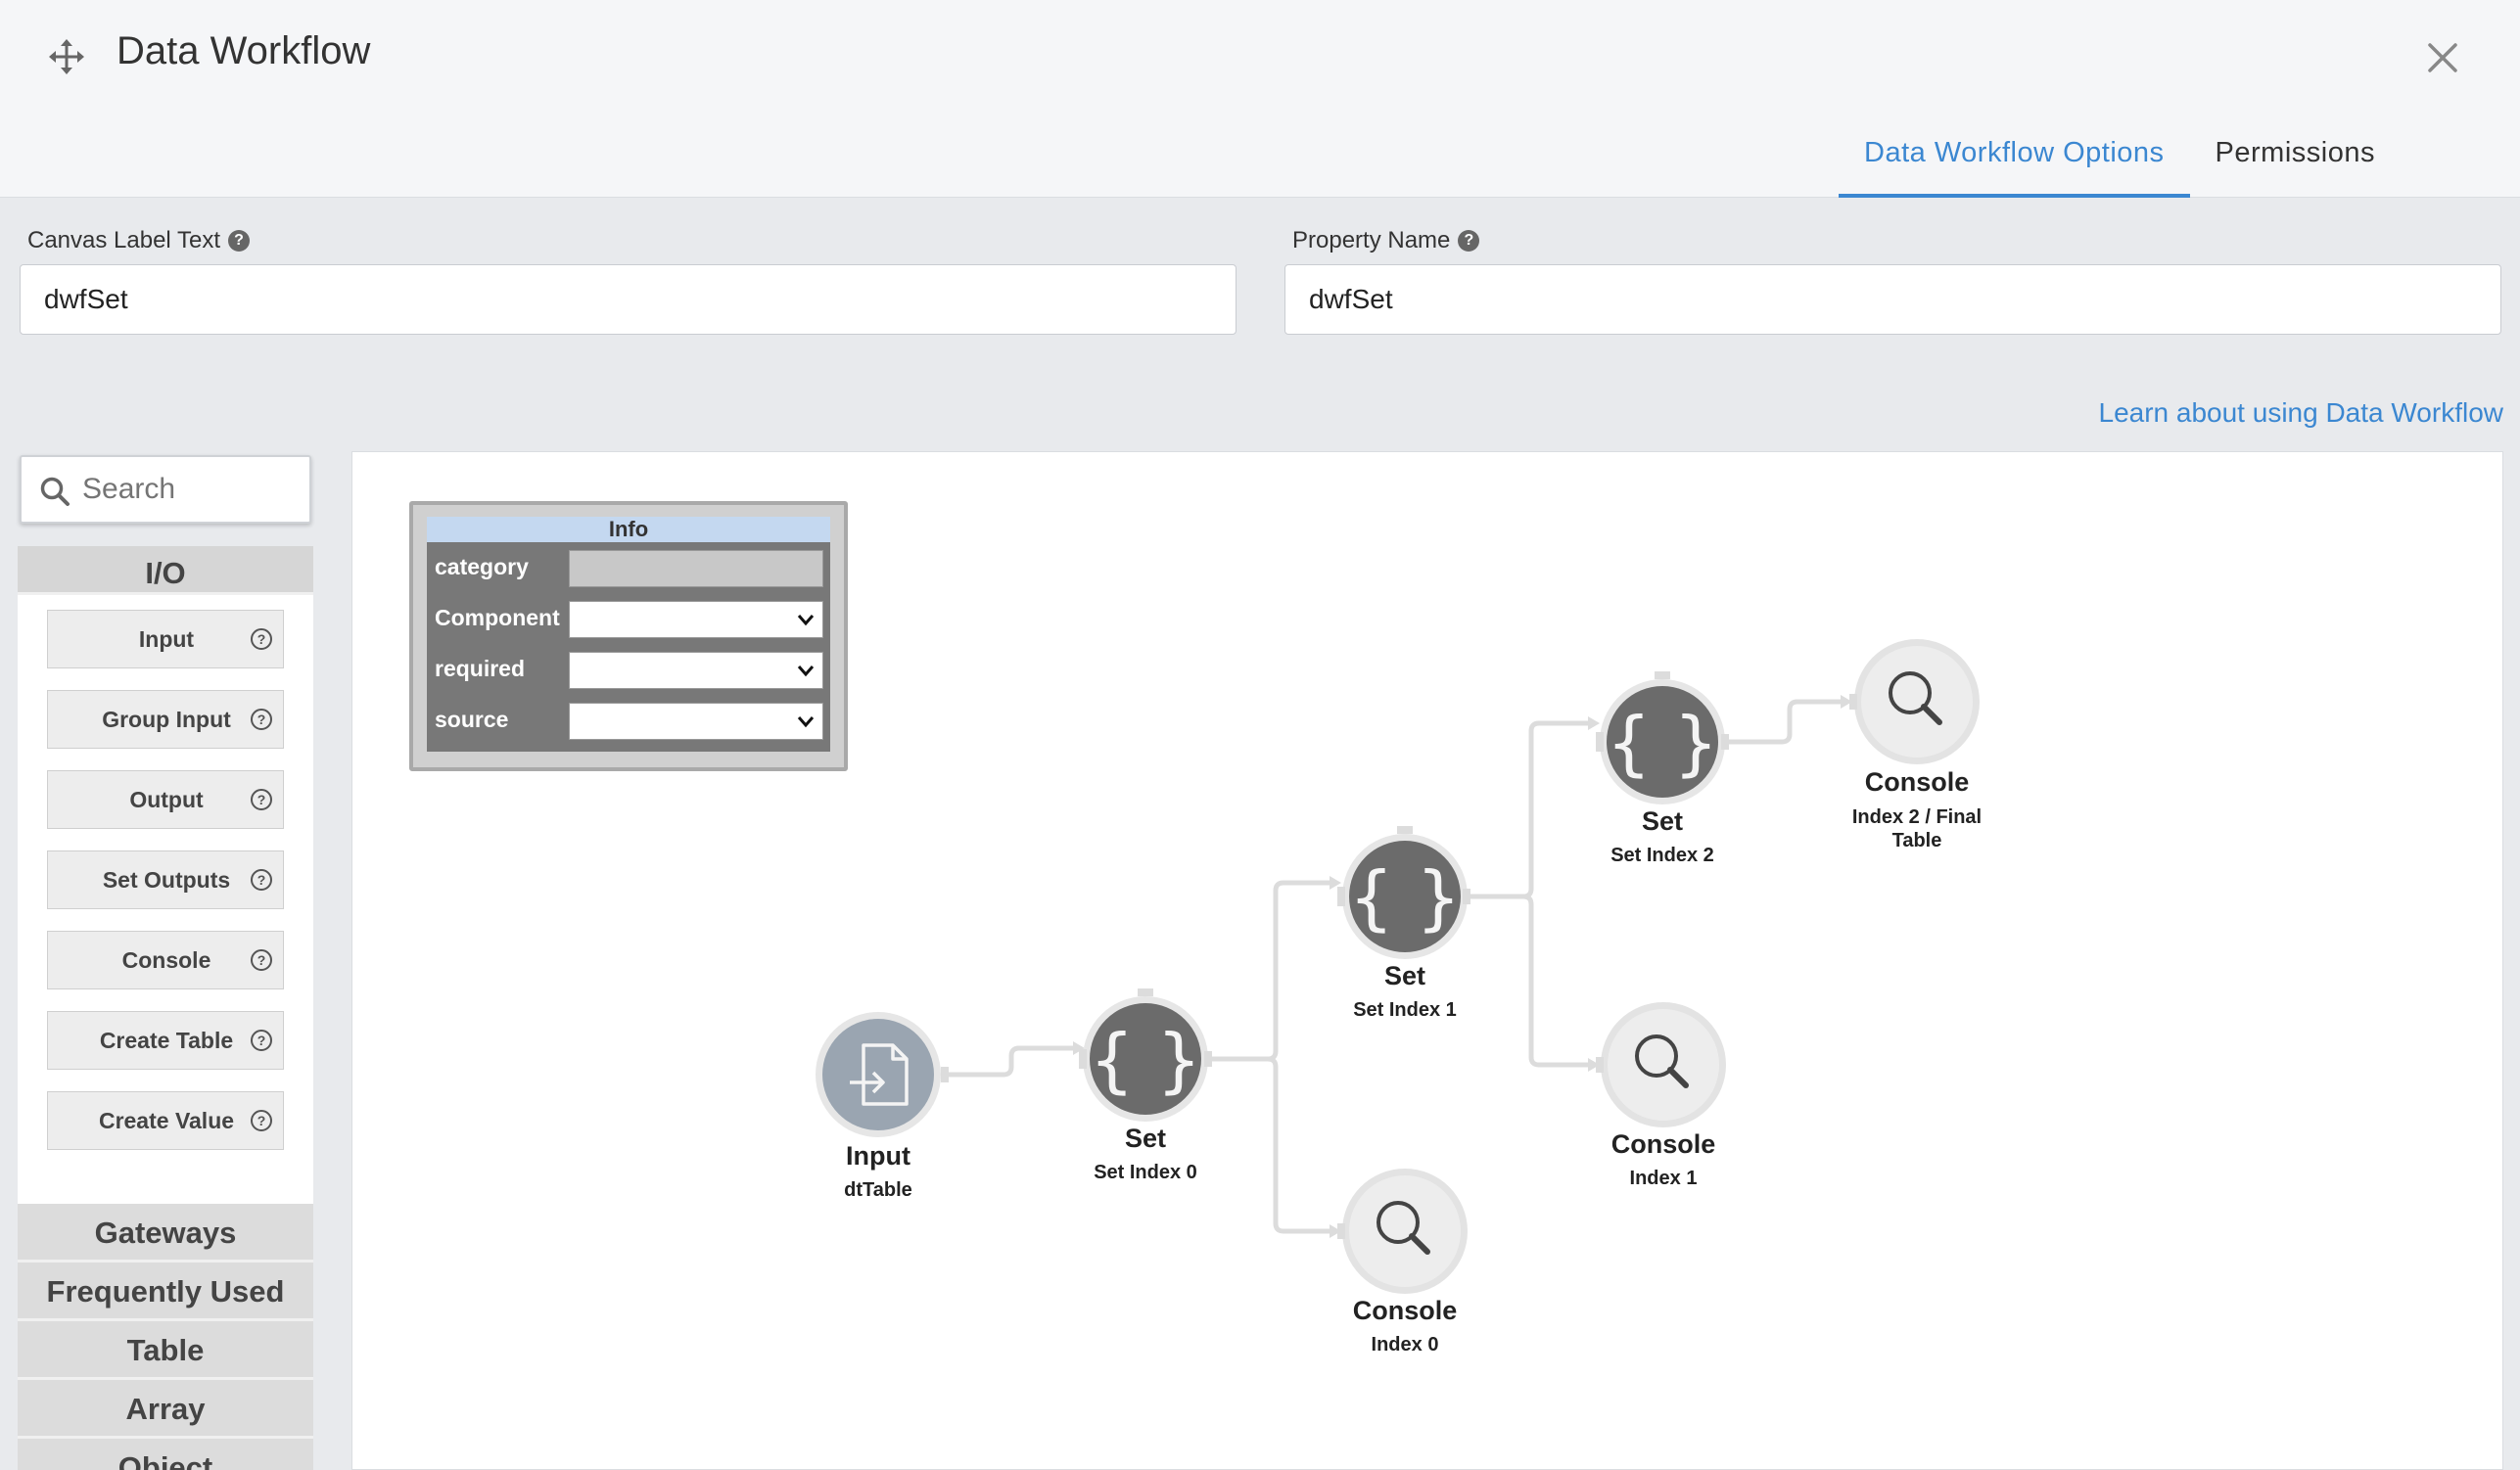 The width and height of the screenshot is (2520, 1470). I want to click on property-name-label: Property Name ?, so click(1386, 240).